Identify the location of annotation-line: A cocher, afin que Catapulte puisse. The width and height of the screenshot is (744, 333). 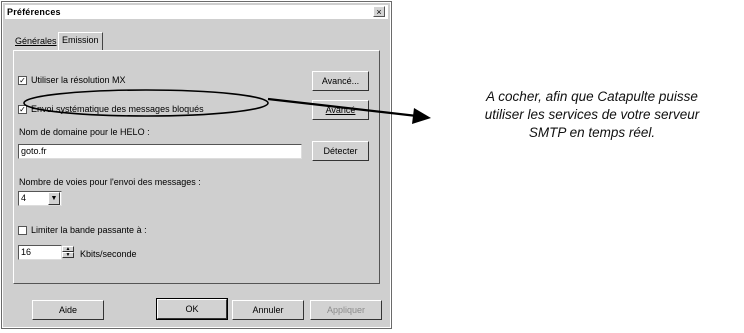
(592, 96).